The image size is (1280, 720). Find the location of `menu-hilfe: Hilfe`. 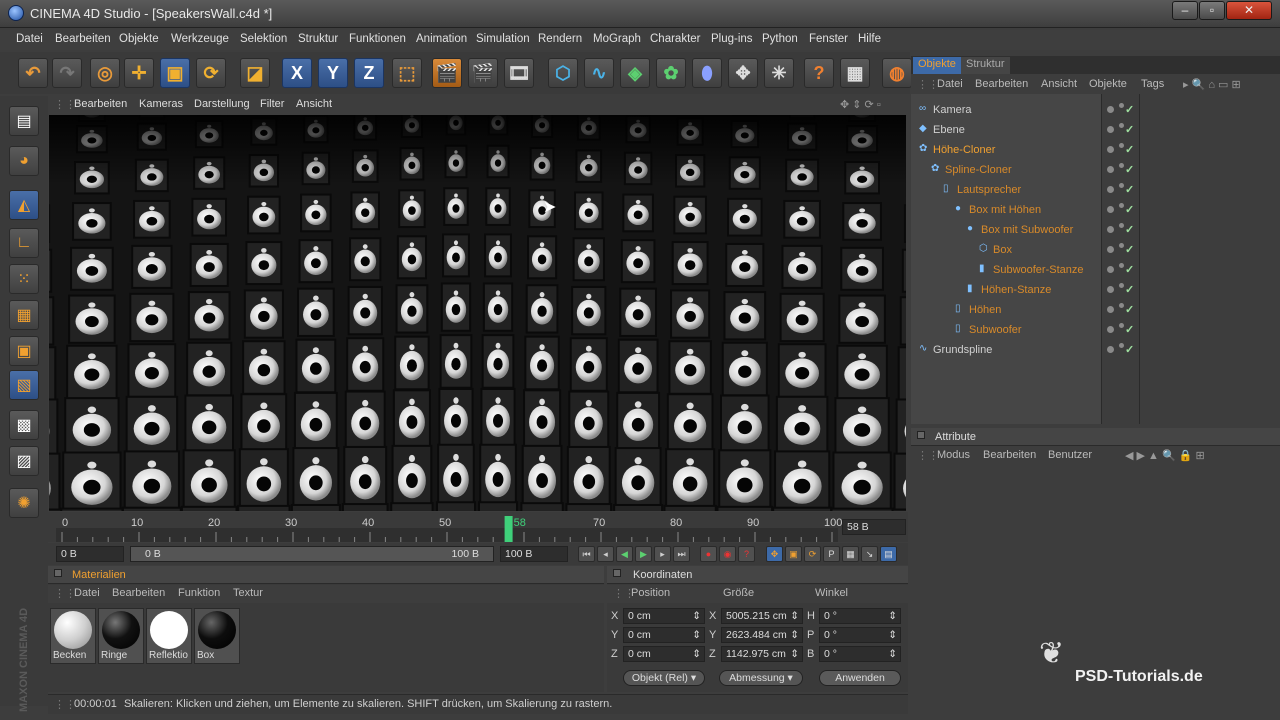

menu-hilfe: Hilfe is located at coordinates (869, 39).